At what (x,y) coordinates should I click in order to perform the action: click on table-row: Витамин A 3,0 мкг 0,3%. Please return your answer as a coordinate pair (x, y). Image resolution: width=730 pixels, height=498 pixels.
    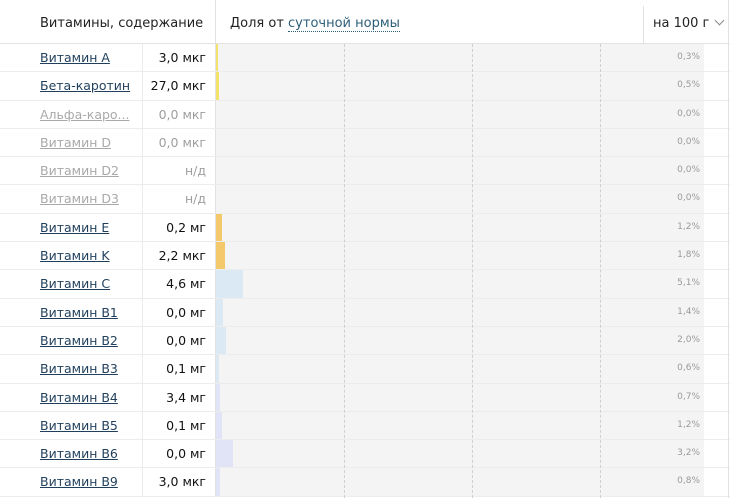
    Looking at the image, I should click on (365, 58).